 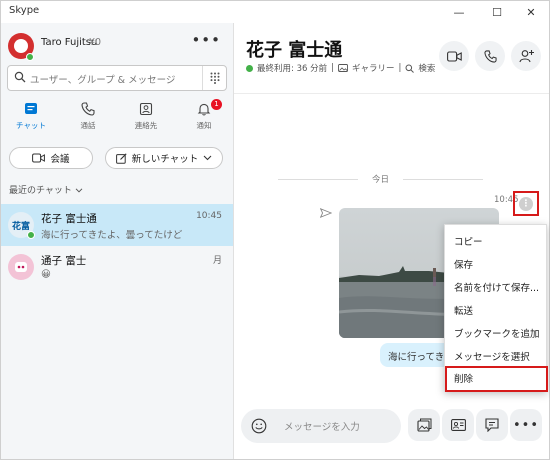 What do you see at coordinates (88, 125) in the screenshot?
I see `tab-calls-label: 通話` at bounding box center [88, 125].